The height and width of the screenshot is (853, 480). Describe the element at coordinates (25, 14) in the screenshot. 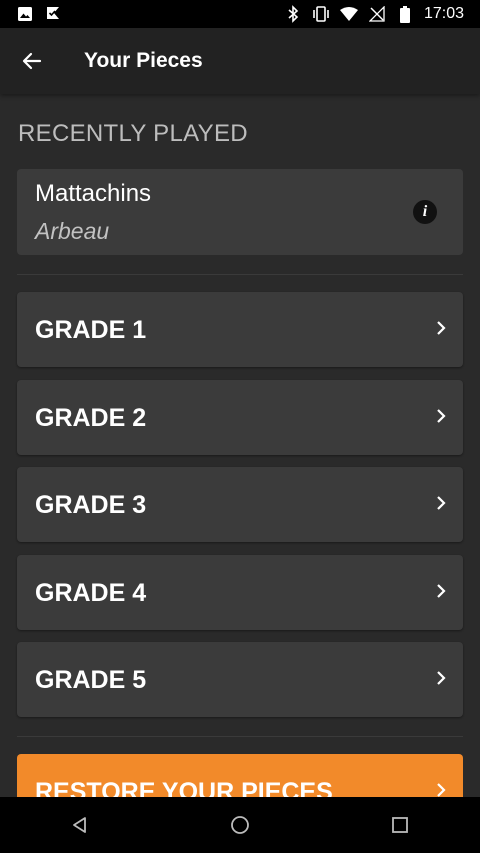

I see `image-icon` at that location.